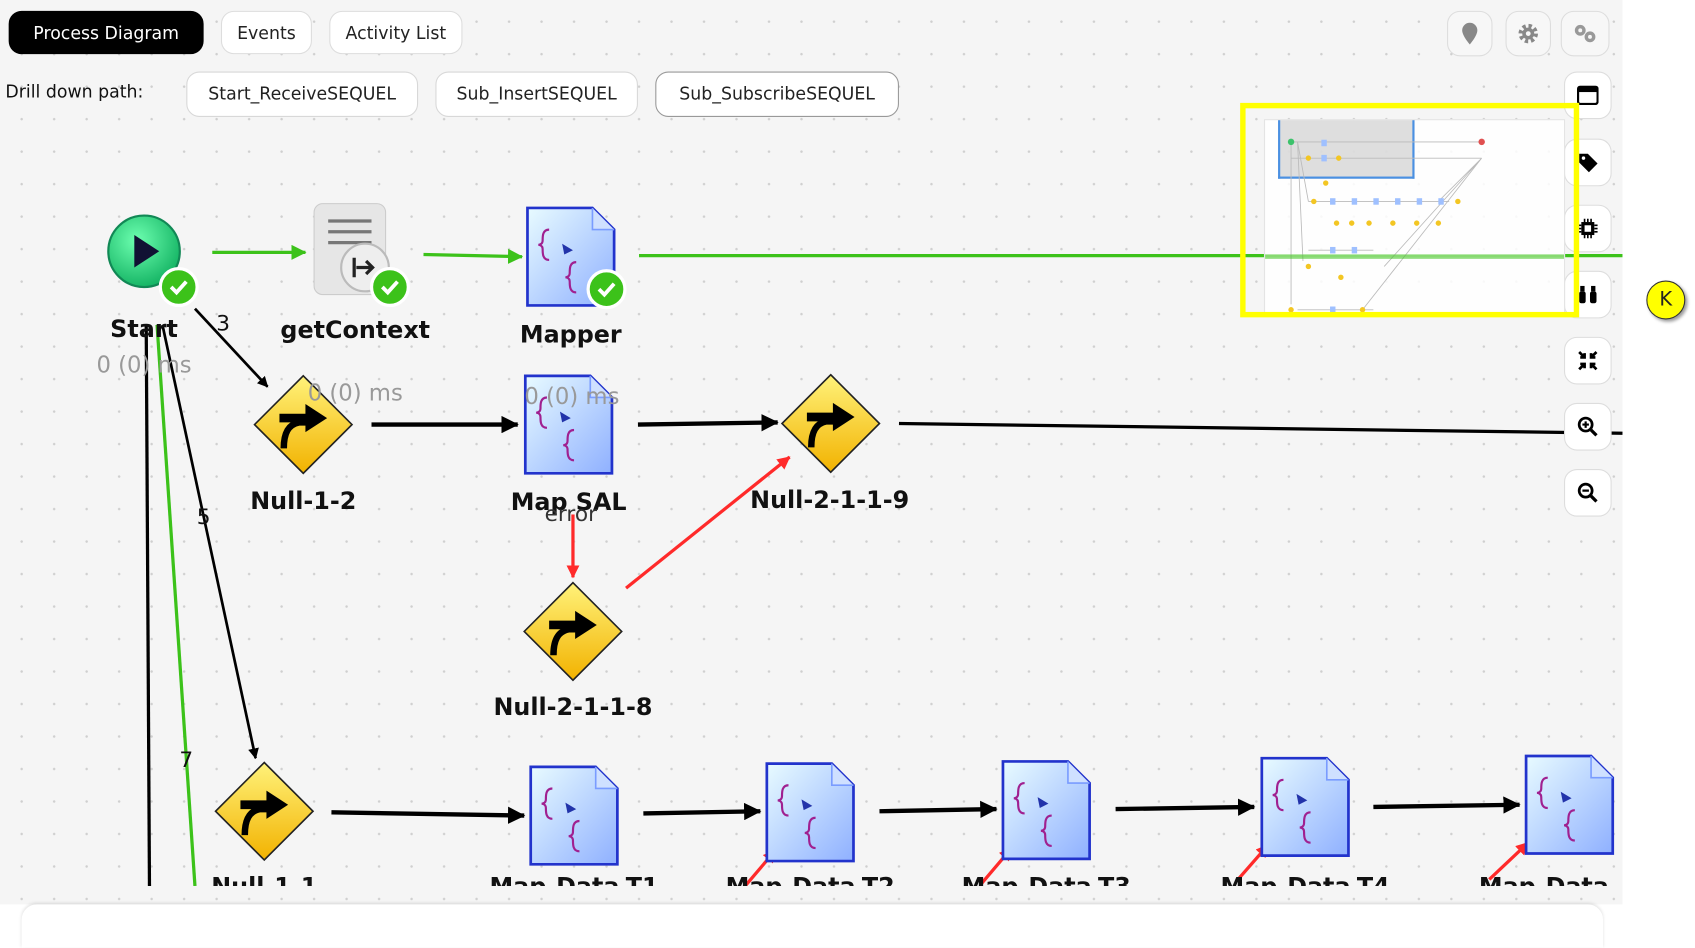  I want to click on breadcrumb-start-receive: Start_ReceiveSEQUEL, so click(302, 94).